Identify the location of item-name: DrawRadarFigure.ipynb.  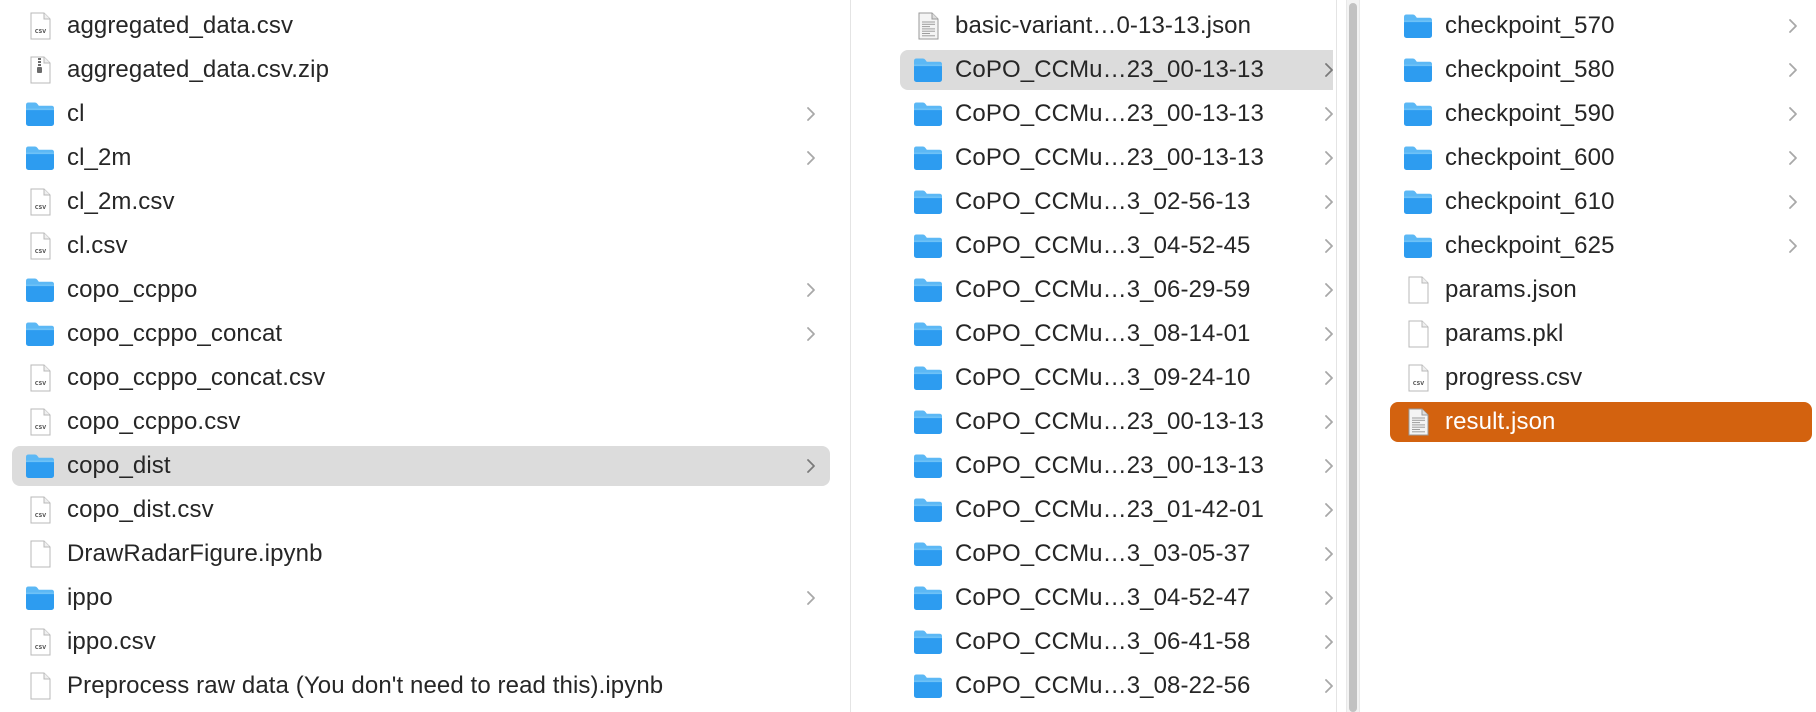
(195, 553).